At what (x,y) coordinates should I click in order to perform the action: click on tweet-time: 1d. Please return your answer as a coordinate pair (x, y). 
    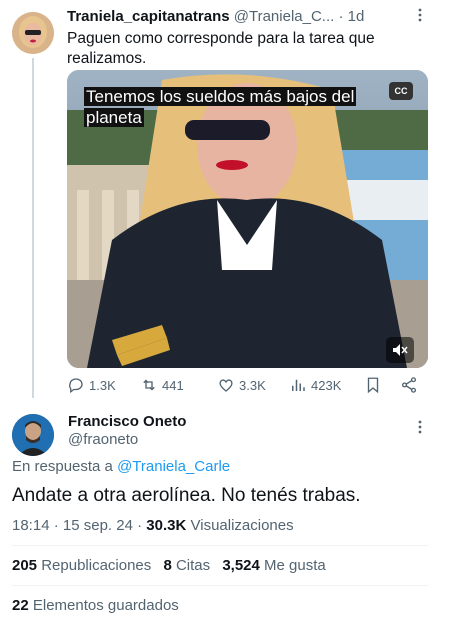
    Looking at the image, I should click on (356, 16).